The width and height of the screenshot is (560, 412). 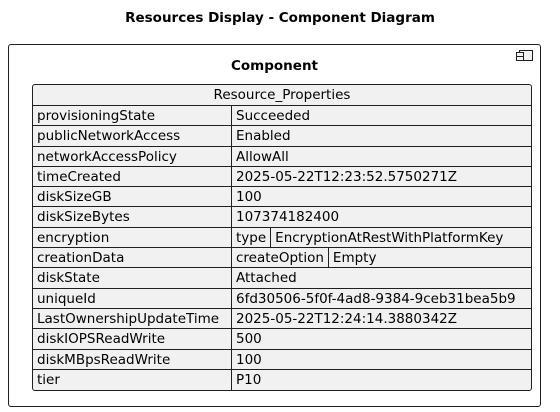 What do you see at coordinates (346, 176) in the screenshot?
I see `property-value: 2025-05-22T12:23:52.5750271Z` at bounding box center [346, 176].